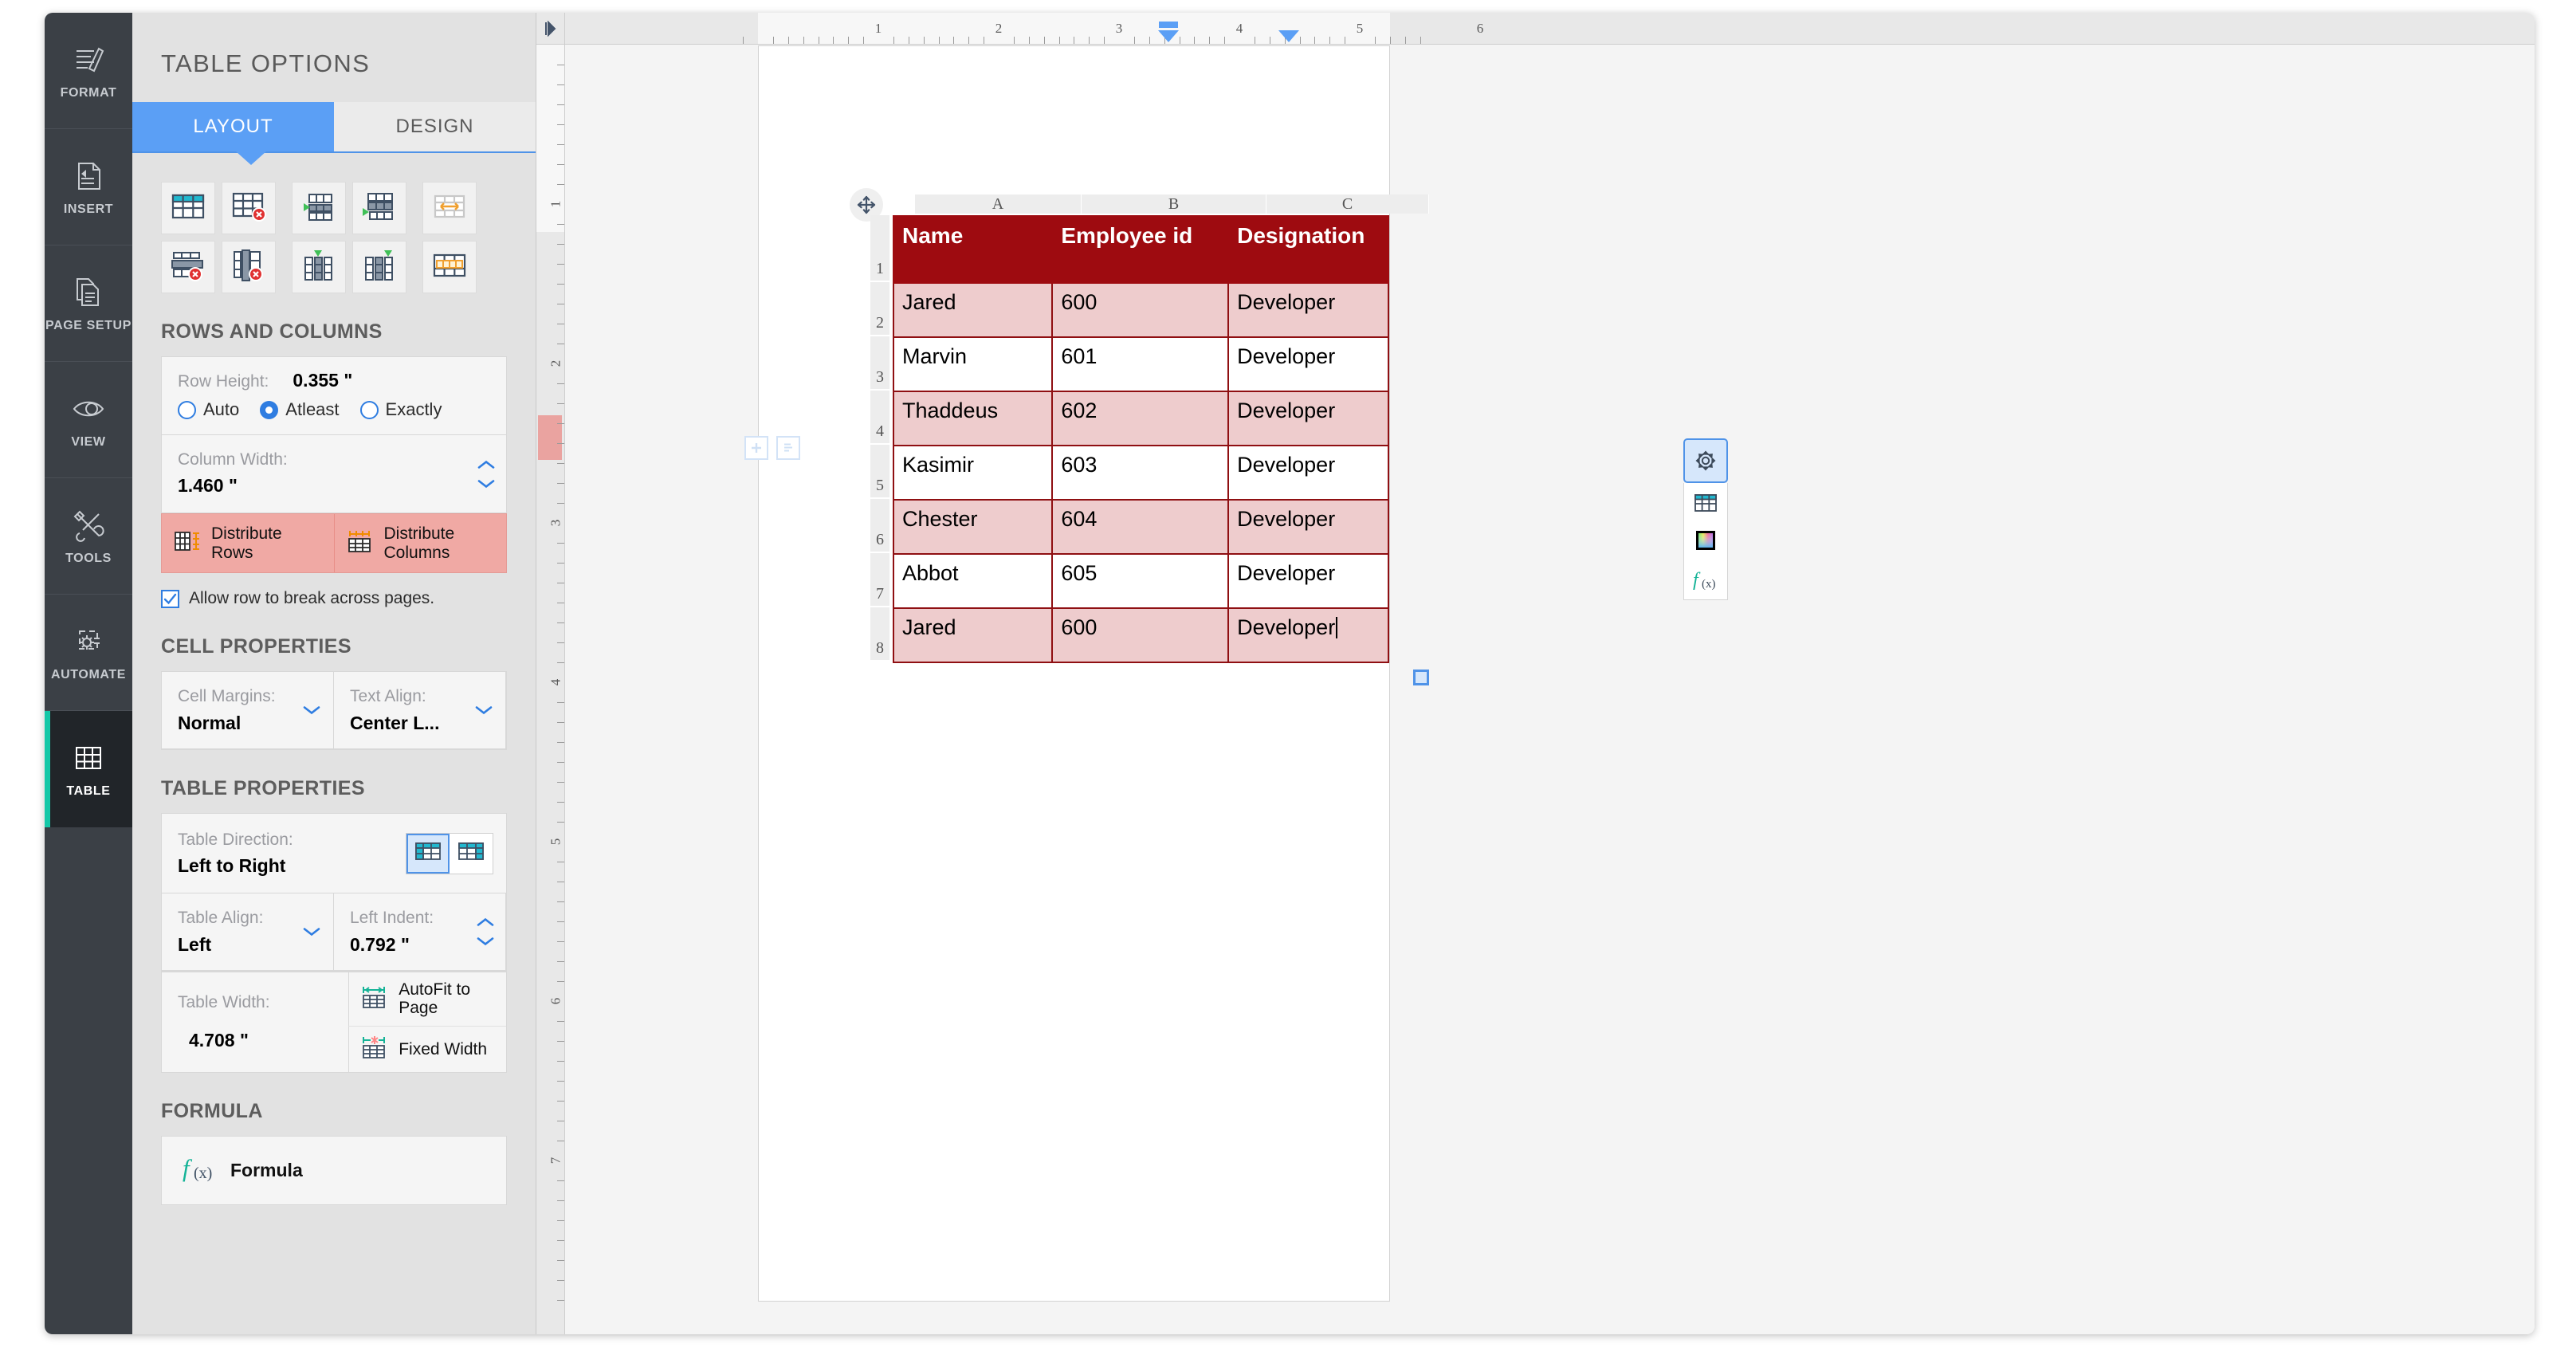 The image size is (2576, 1347). What do you see at coordinates (428, 854) in the screenshot?
I see `direction-ltr-button` at bounding box center [428, 854].